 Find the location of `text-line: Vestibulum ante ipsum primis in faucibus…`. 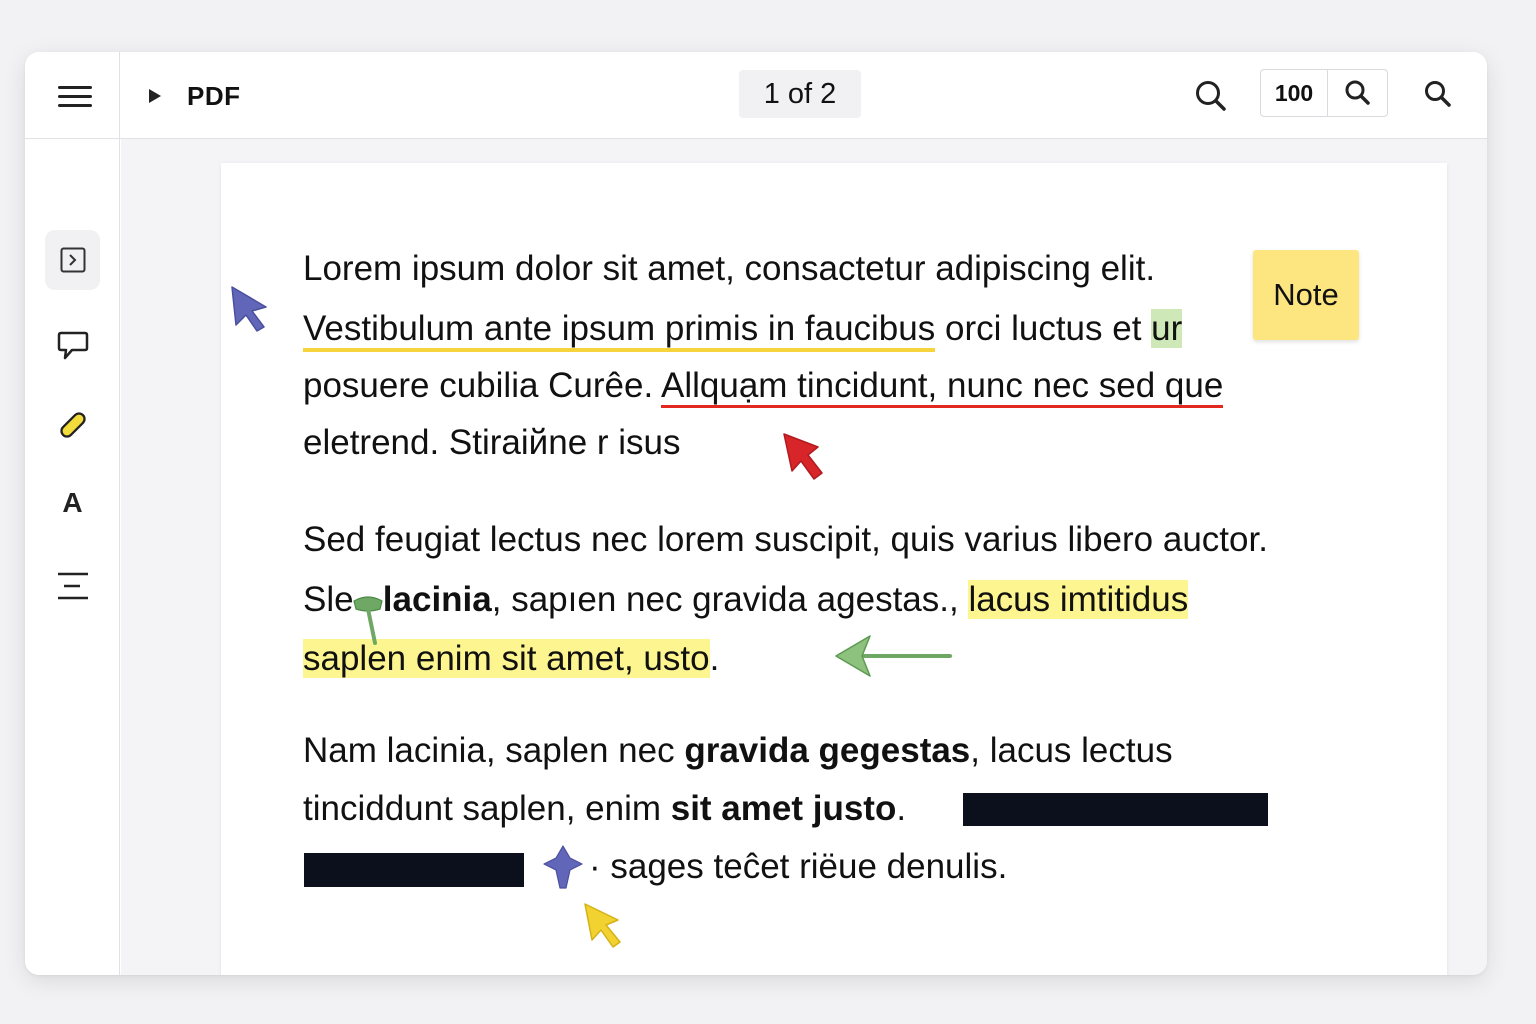

text-line: Vestibulum ante ipsum primis in faucibus… is located at coordinates (743, 330).